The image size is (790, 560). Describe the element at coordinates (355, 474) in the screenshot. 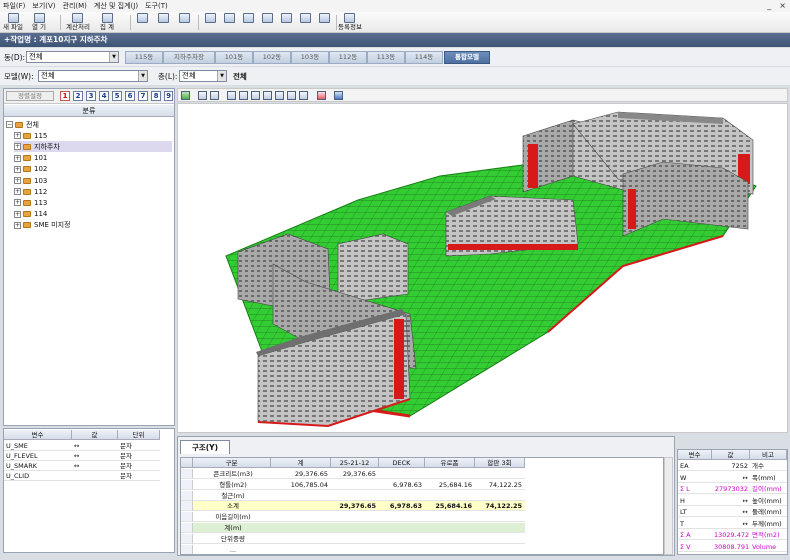

I see `quantity-cell: 29,376.65` at that location.